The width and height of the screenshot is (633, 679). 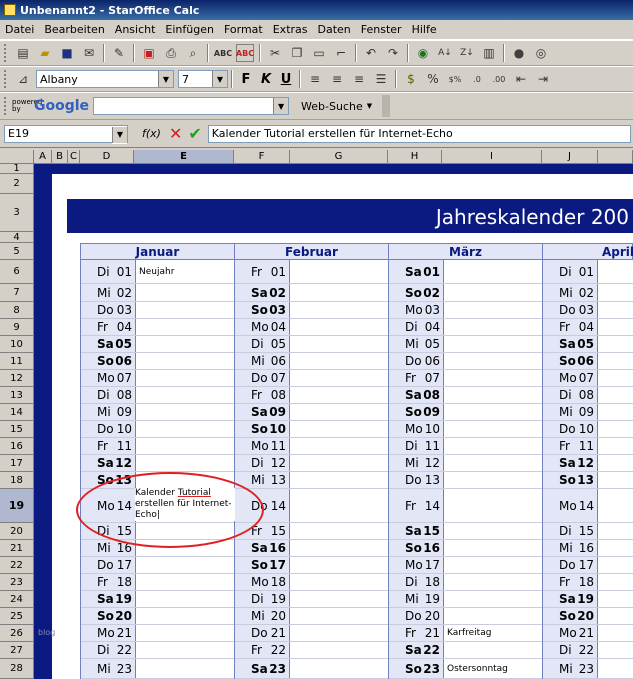 What do you see at coordinates (587, 429) in the screenshot?
I see `calendar-day-row: Do 10` at bounding box center [587, 429].